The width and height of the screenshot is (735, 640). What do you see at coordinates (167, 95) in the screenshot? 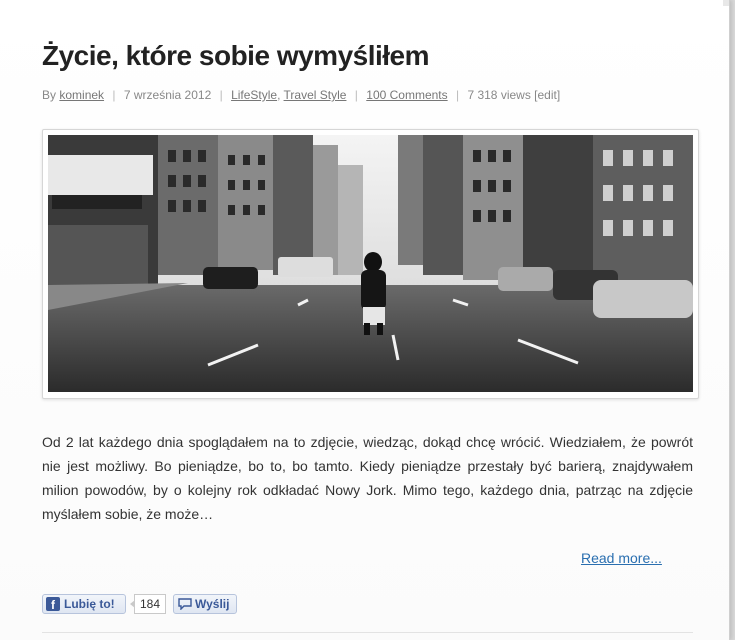
I see `post-date: 7 września 2012` at bounding box center [167, 95].